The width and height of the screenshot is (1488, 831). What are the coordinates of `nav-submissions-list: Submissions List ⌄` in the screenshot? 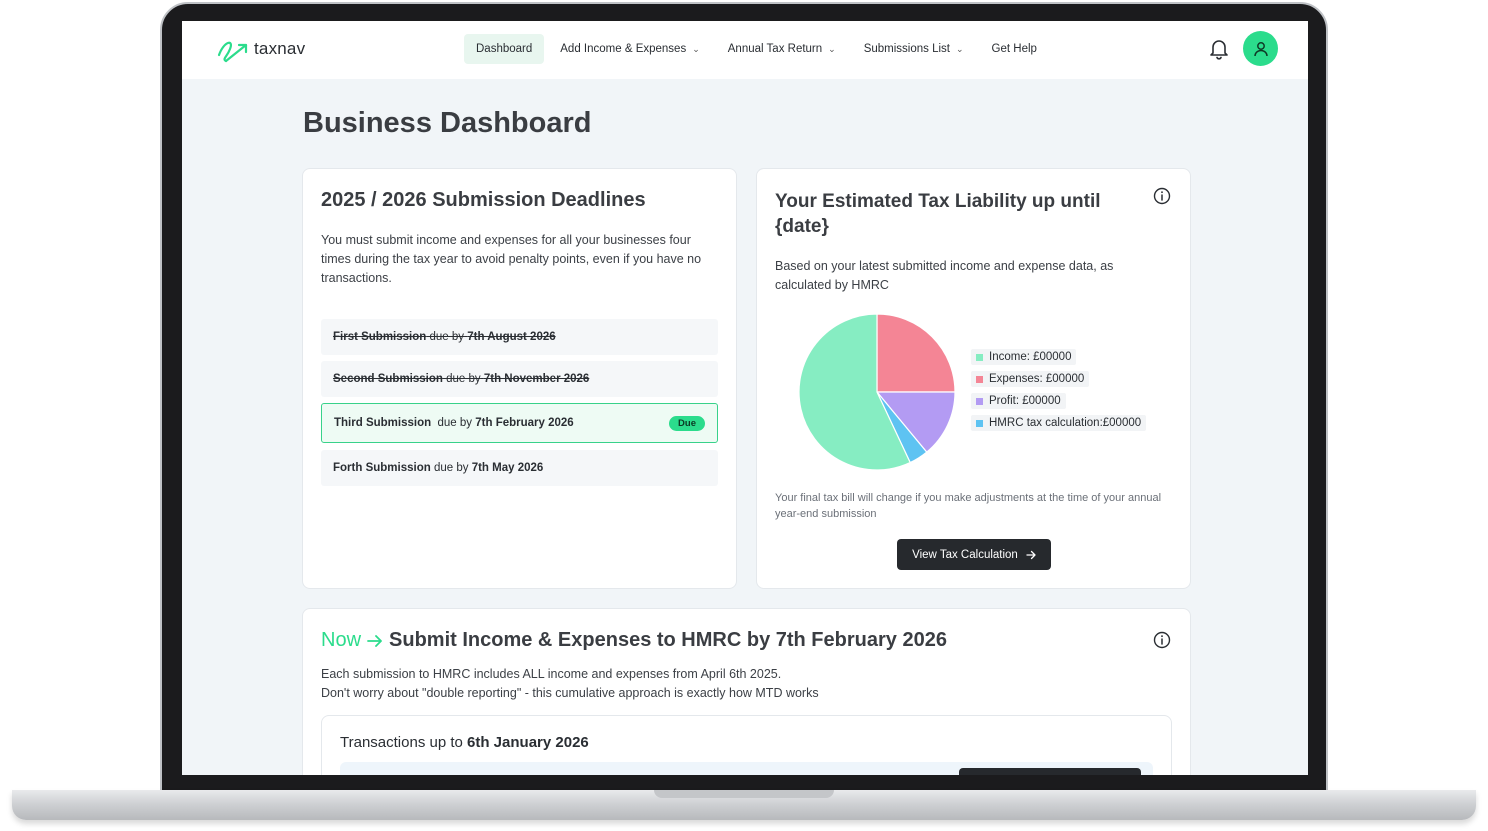 It's located at (914, 49).